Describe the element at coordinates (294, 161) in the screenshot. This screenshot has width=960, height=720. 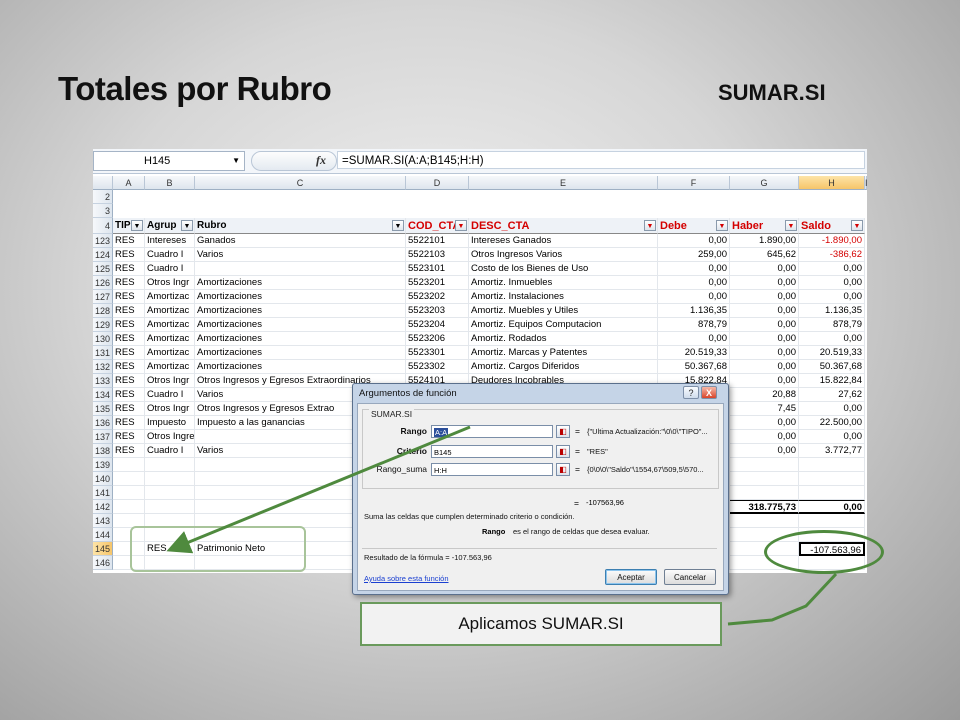
I see `insert-function-button: fx` at that location.